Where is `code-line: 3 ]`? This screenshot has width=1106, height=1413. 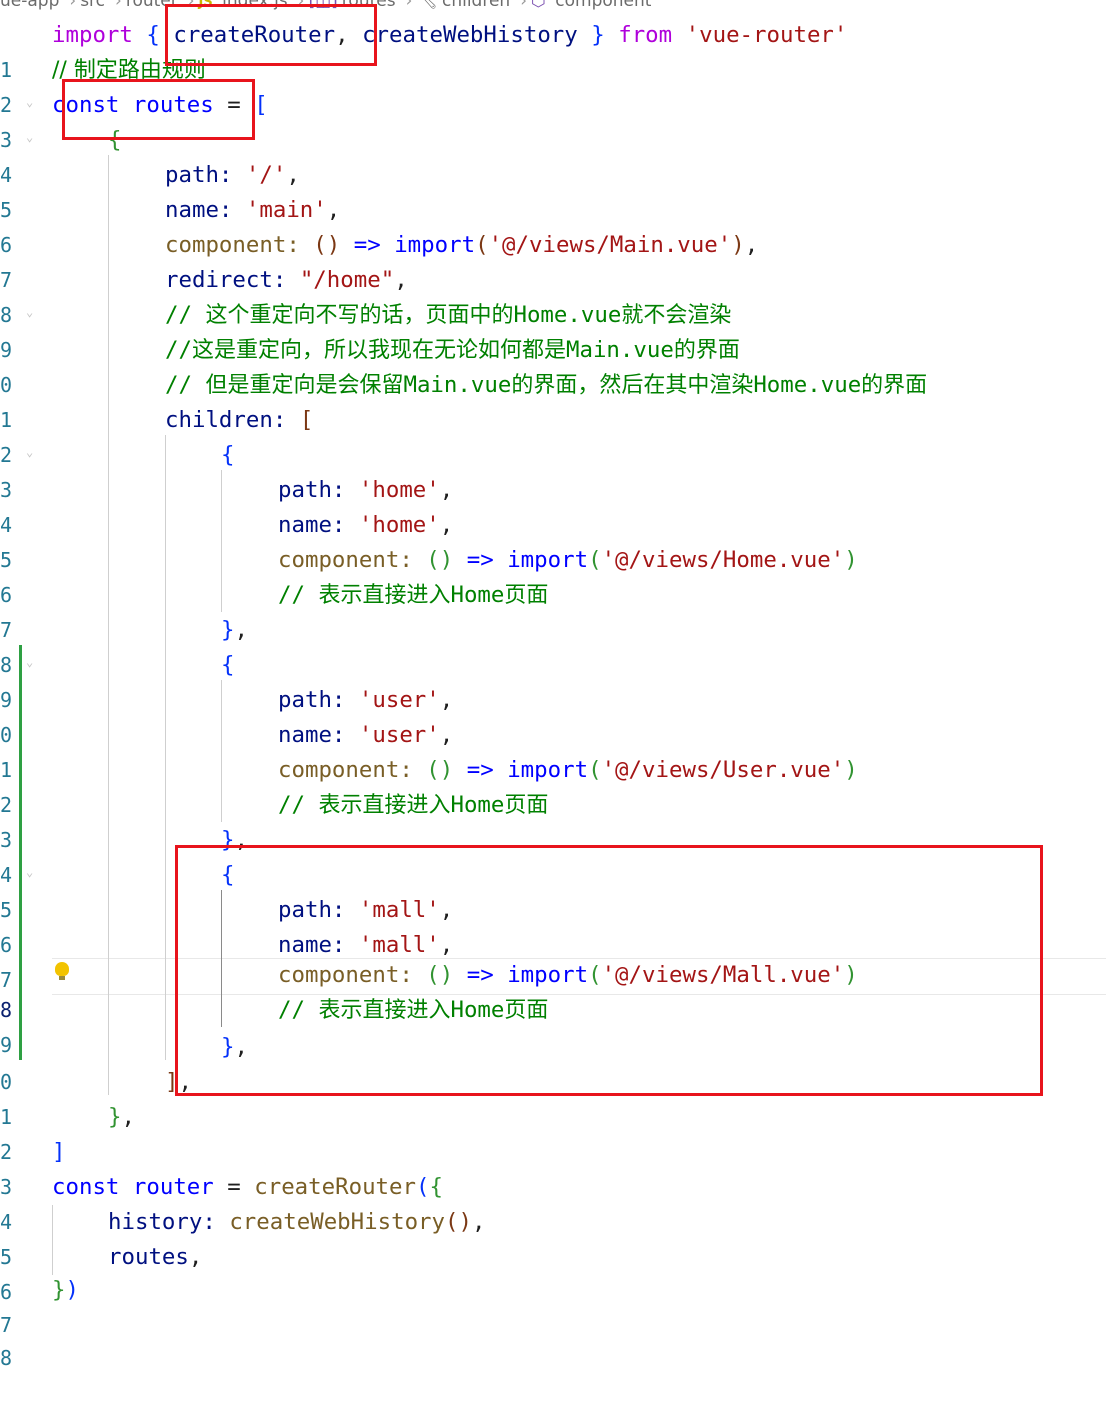
code-line: 3 ] is located at coordinates (553, 1167).